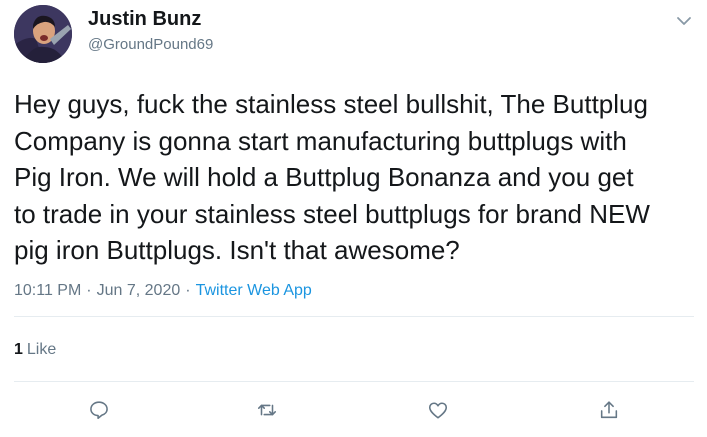 The image size is (707, 437). I want to click on tweet-time: 10:11 PM, so click(47, 290).